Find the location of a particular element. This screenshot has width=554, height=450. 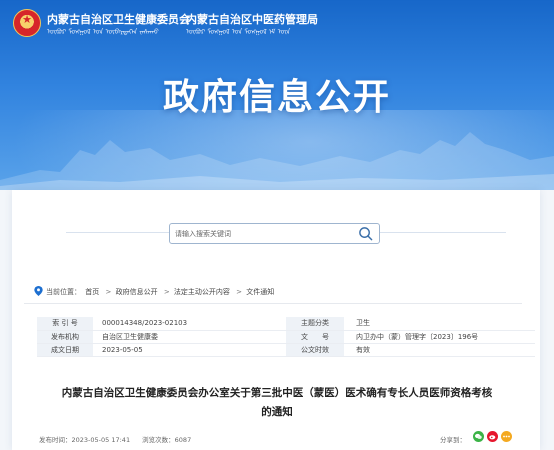

view-count: 浏览次数：6087 is located at coordinates (167, 440).